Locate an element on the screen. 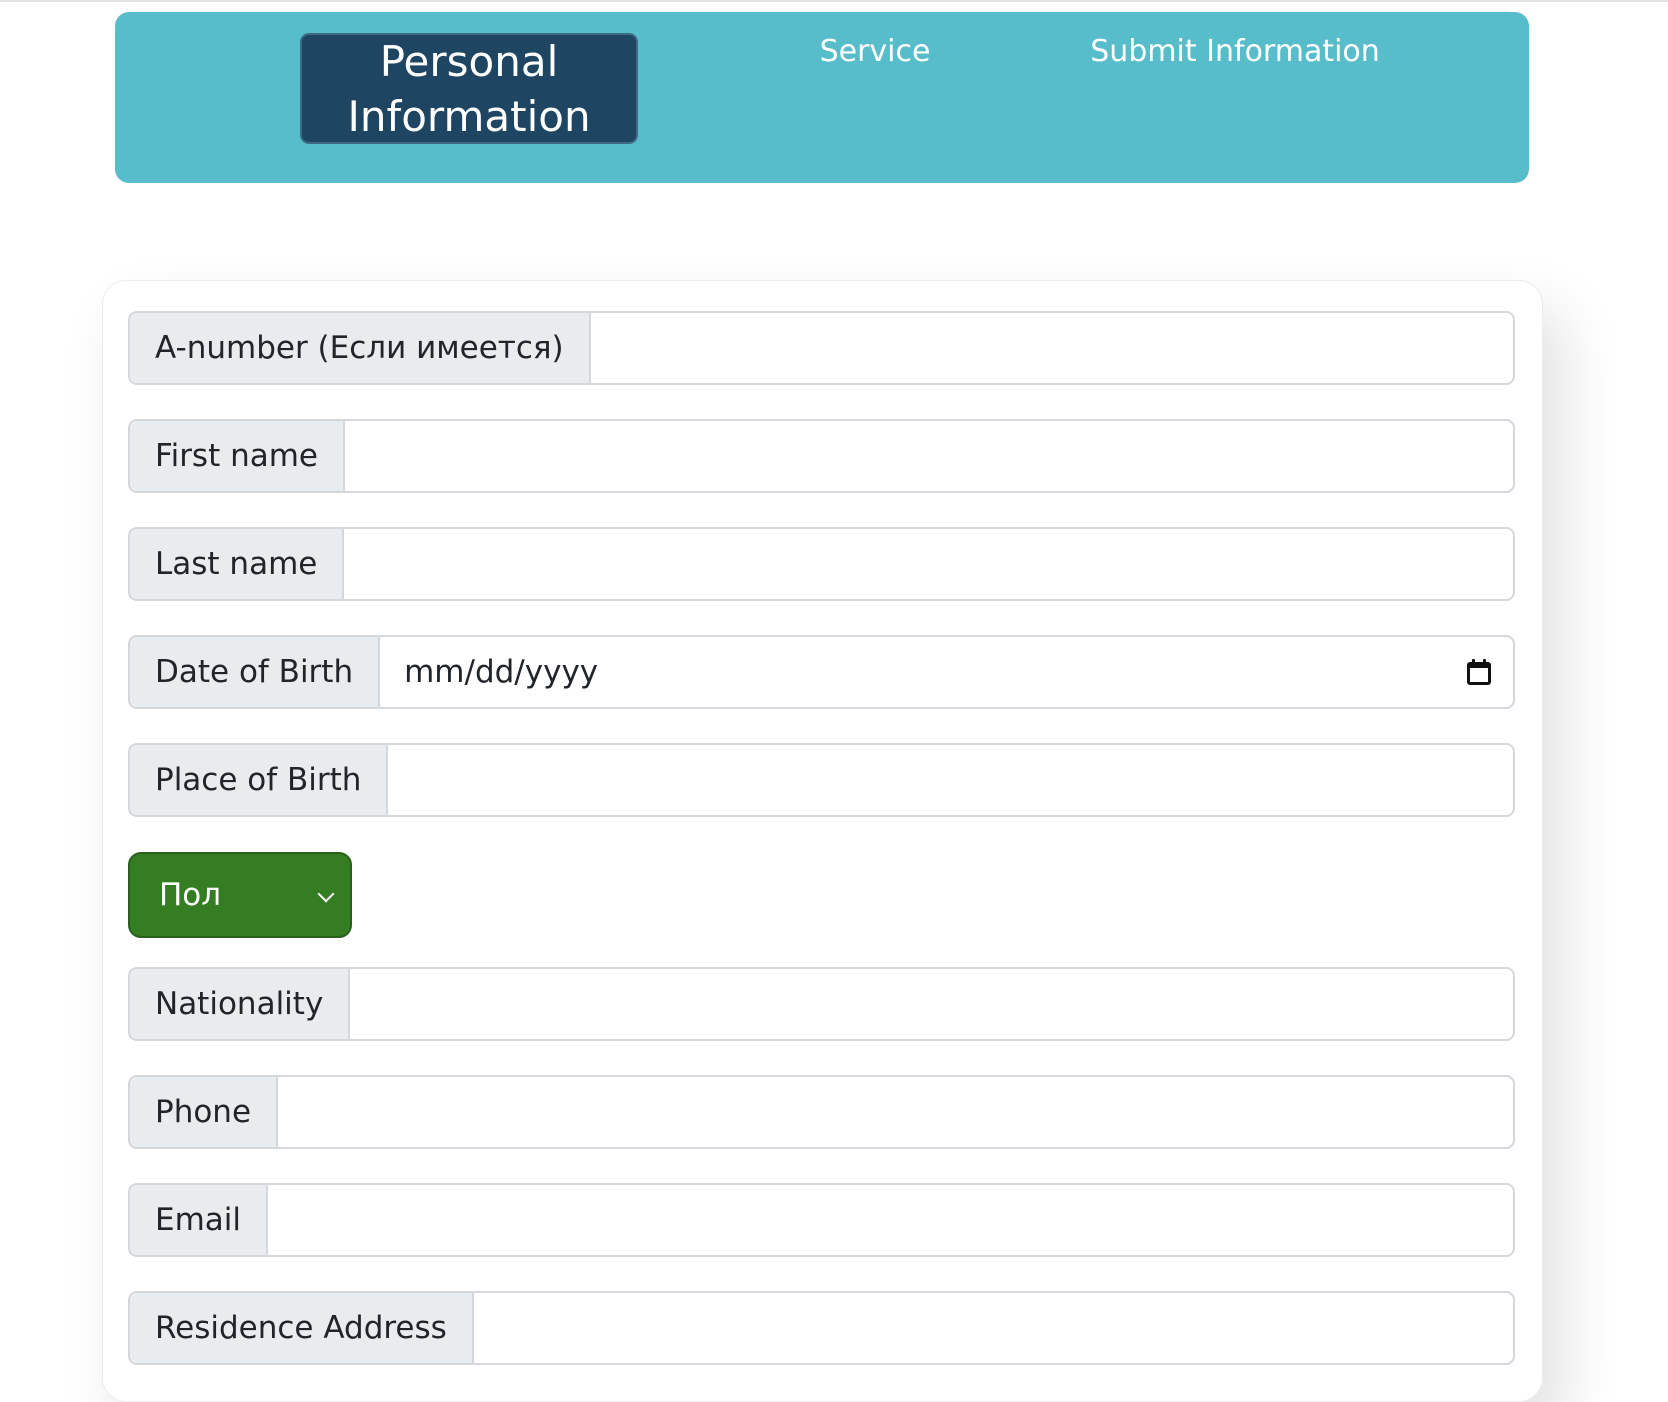  date-of-birth-label: Date of Birth is located at coordinates (255, 672).